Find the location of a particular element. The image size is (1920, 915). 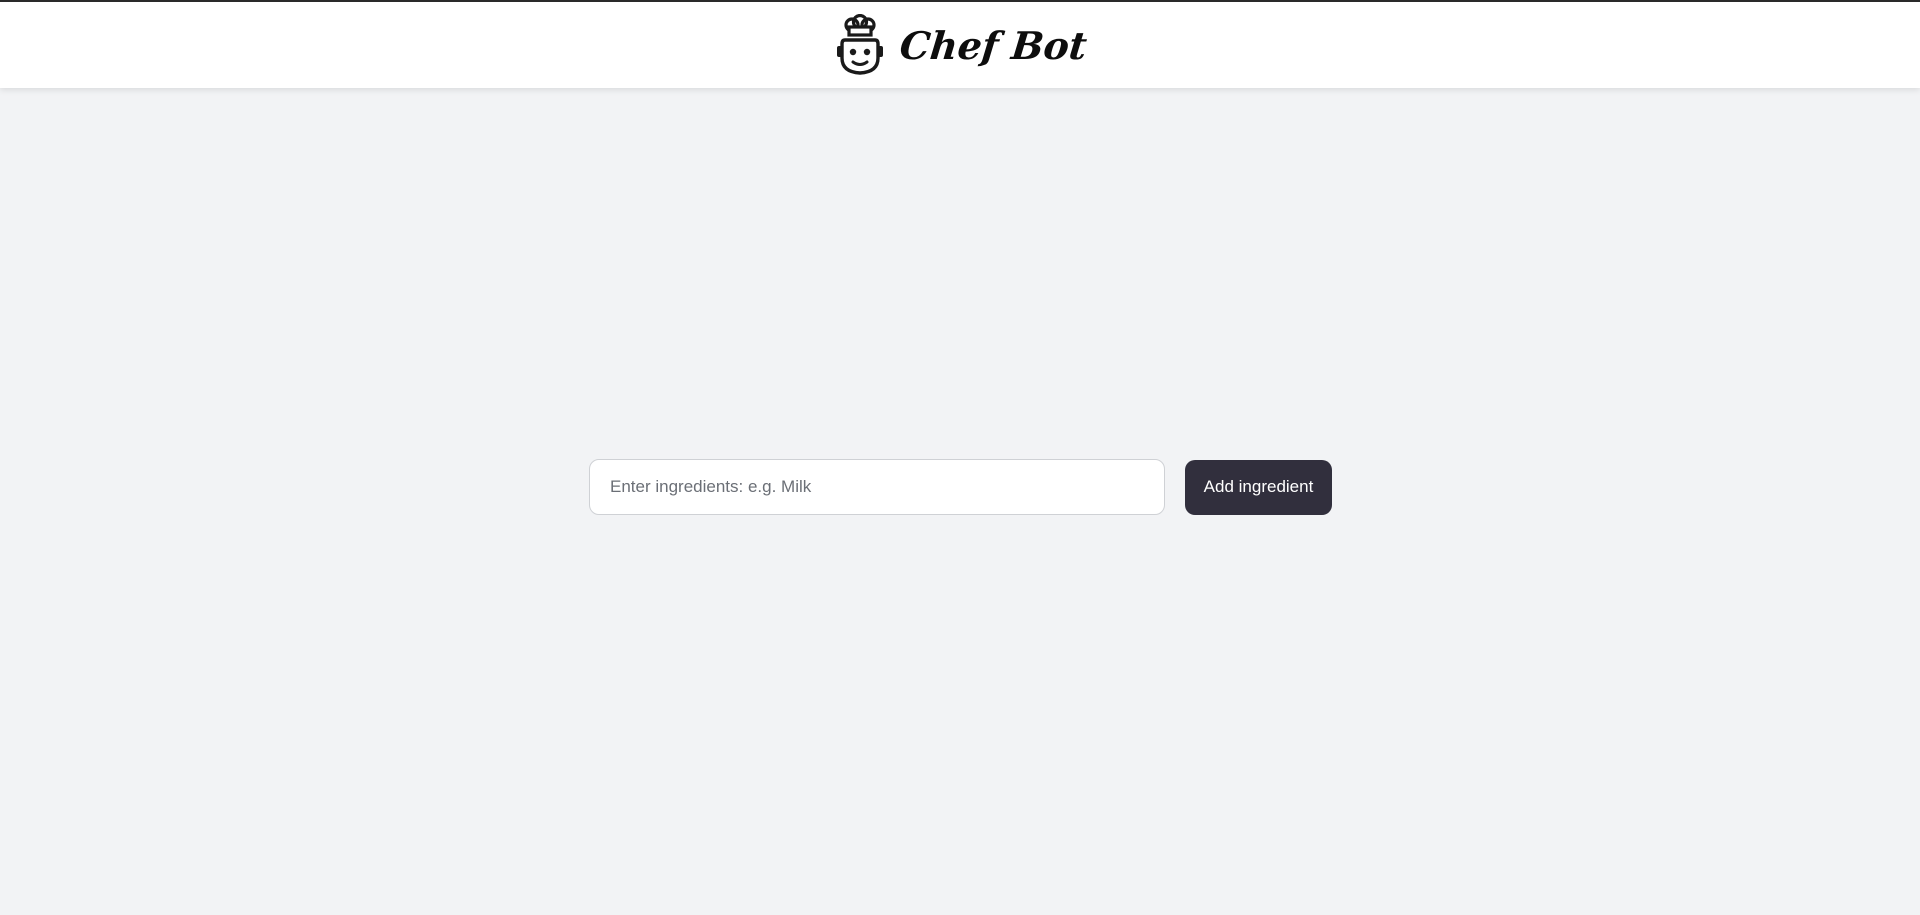

app-header: Chef Bot is located at coordinates (960, 45).